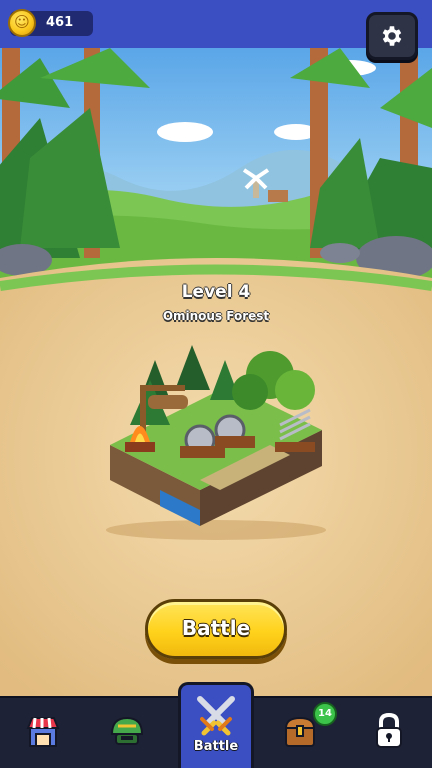 The height and width of the screenshot is (768, 432). What do you see at coordinates (216, 435) in the screenshot?
I see `level-diorama` at bounding box center [216, 435].